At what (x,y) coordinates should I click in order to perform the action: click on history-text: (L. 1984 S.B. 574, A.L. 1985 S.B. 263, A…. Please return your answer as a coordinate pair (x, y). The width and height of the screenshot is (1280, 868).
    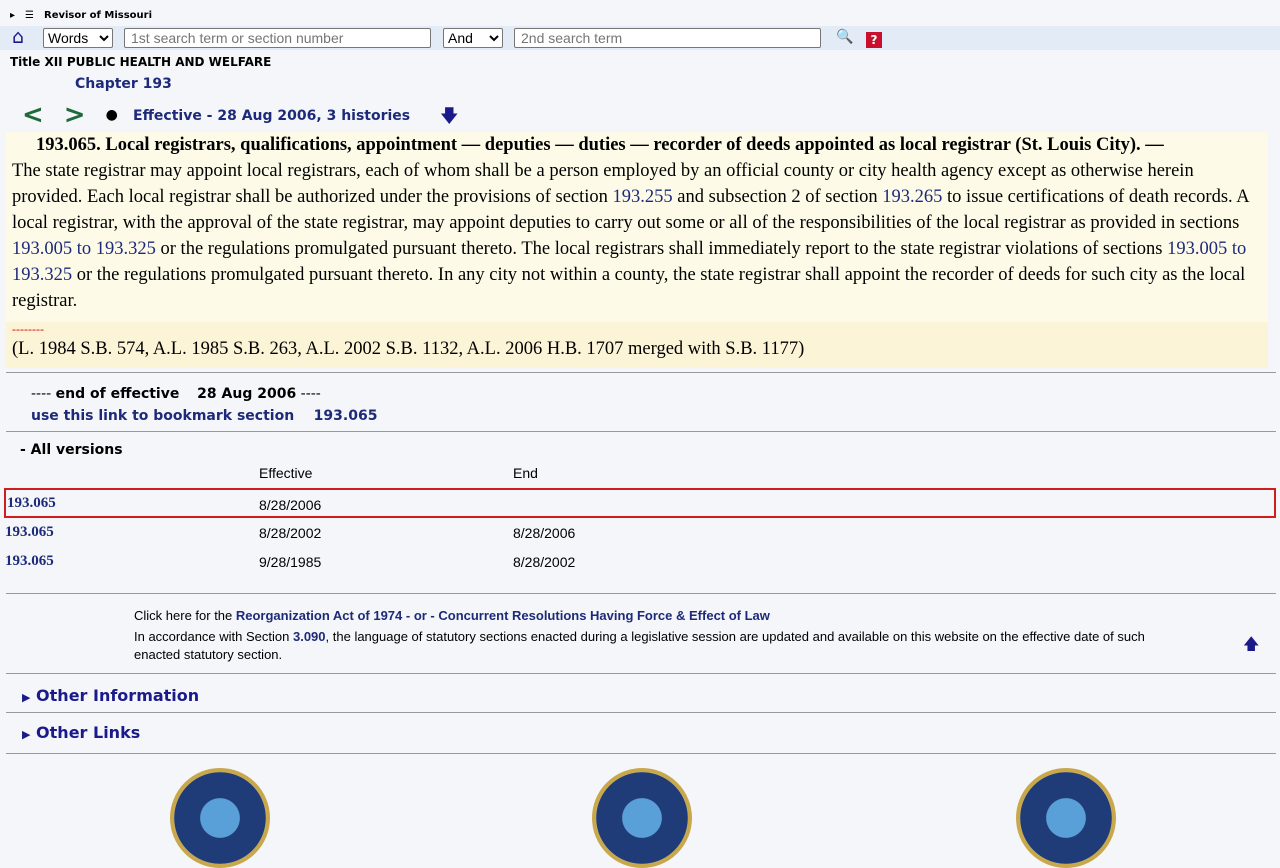
    Looking at the image, I should click on (408, 349).